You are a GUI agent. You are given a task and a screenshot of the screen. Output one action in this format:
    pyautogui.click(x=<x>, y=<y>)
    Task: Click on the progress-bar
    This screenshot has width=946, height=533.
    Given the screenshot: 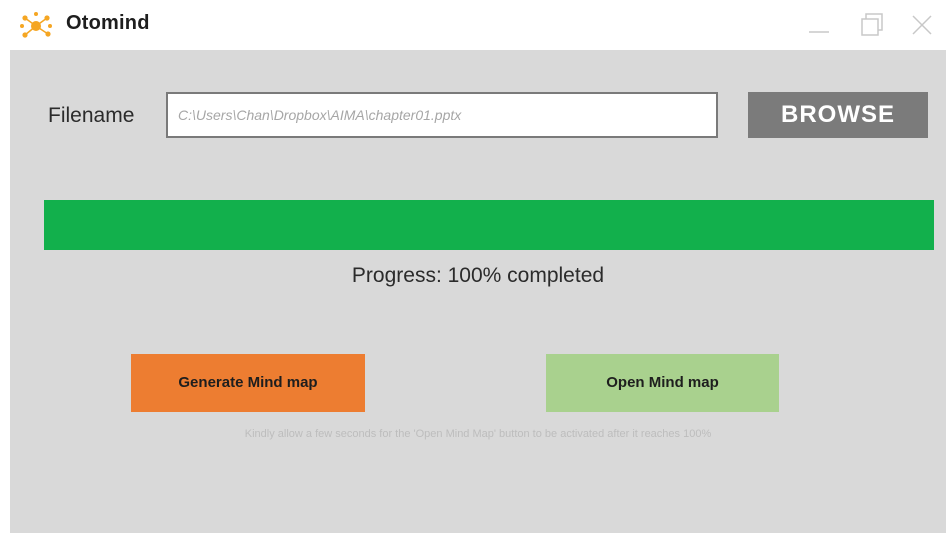 What is the action you would take?
    pyautogui.click(x=489, y=225)
    